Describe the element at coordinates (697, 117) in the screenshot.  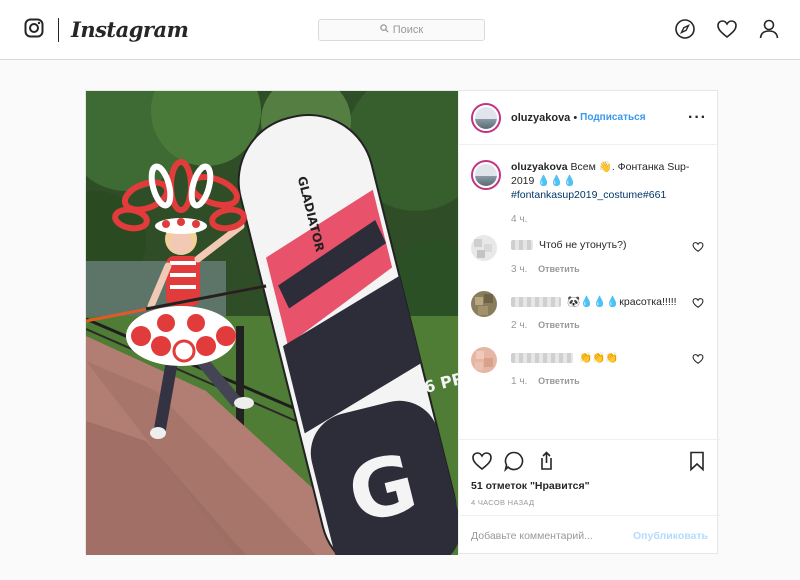
I see `more-options-icon: ···` at that location.